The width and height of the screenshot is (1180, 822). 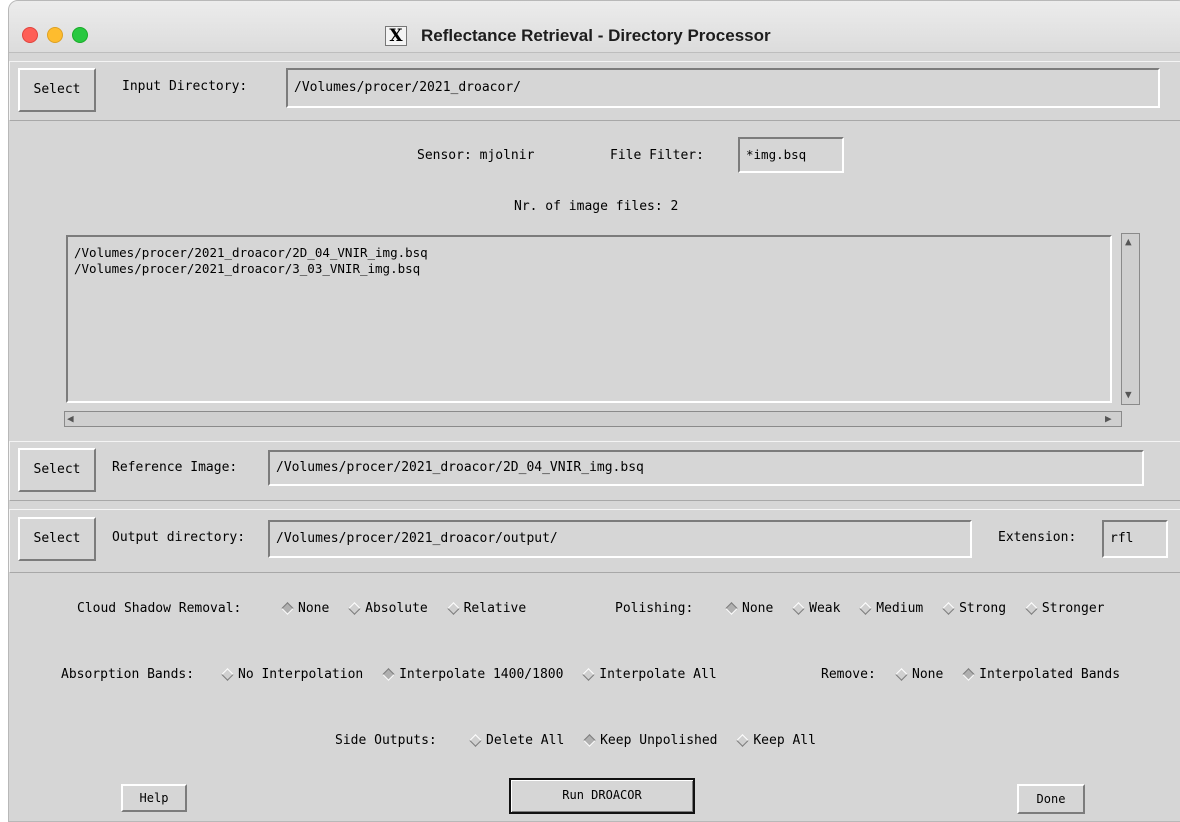 I want to click on input-directory-field: /Volumes/procer/2021_droacor/, so click(x=723, y=88).